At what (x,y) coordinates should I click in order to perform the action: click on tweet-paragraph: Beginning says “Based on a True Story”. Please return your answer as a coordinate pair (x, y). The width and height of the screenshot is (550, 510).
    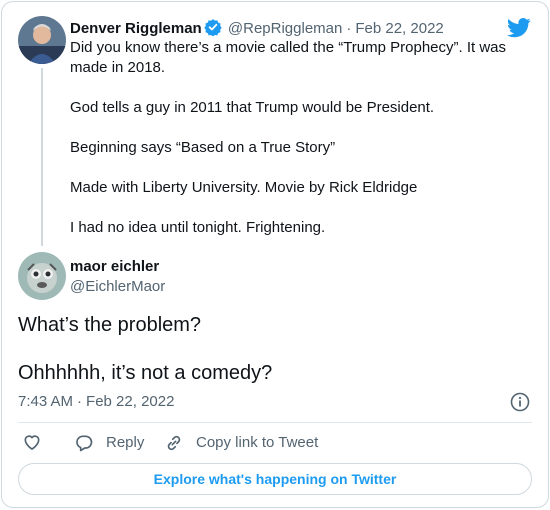
    Looking at the image, I should click on (203, 147).